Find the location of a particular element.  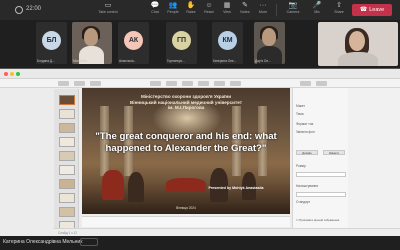

toolbar-divider is located at coordinates (276, 10).